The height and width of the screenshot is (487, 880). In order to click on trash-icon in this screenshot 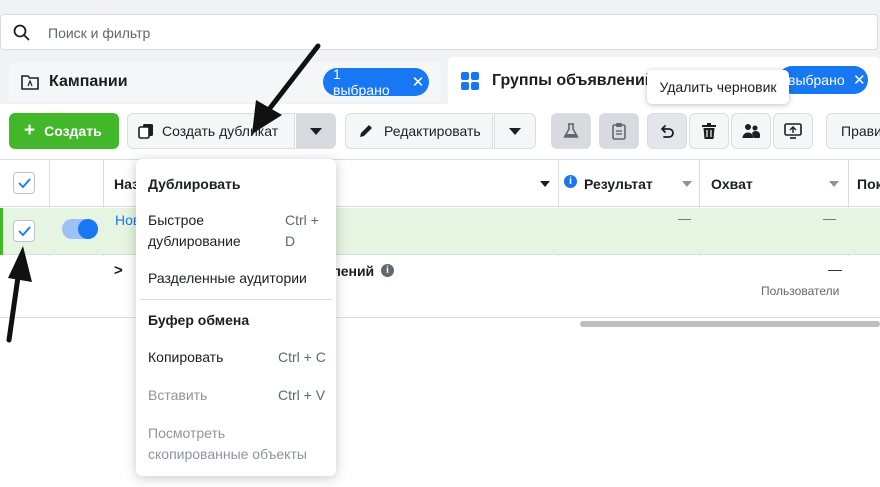, I will do `click(709, 131)`.